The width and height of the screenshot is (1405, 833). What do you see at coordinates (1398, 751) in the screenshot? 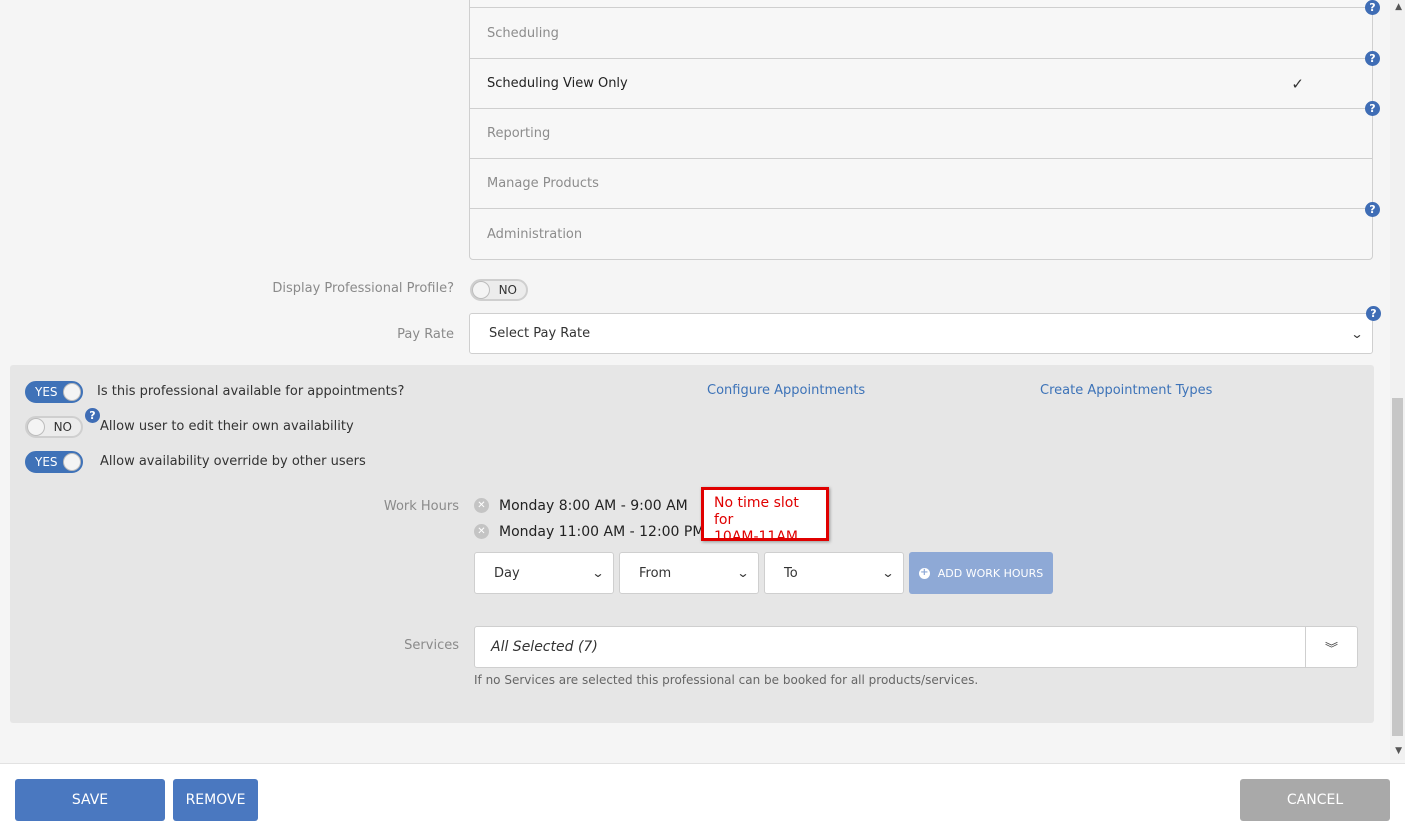
I see `scroll-down-arrow-icon: ▼` at bounding box center [1398, 751].